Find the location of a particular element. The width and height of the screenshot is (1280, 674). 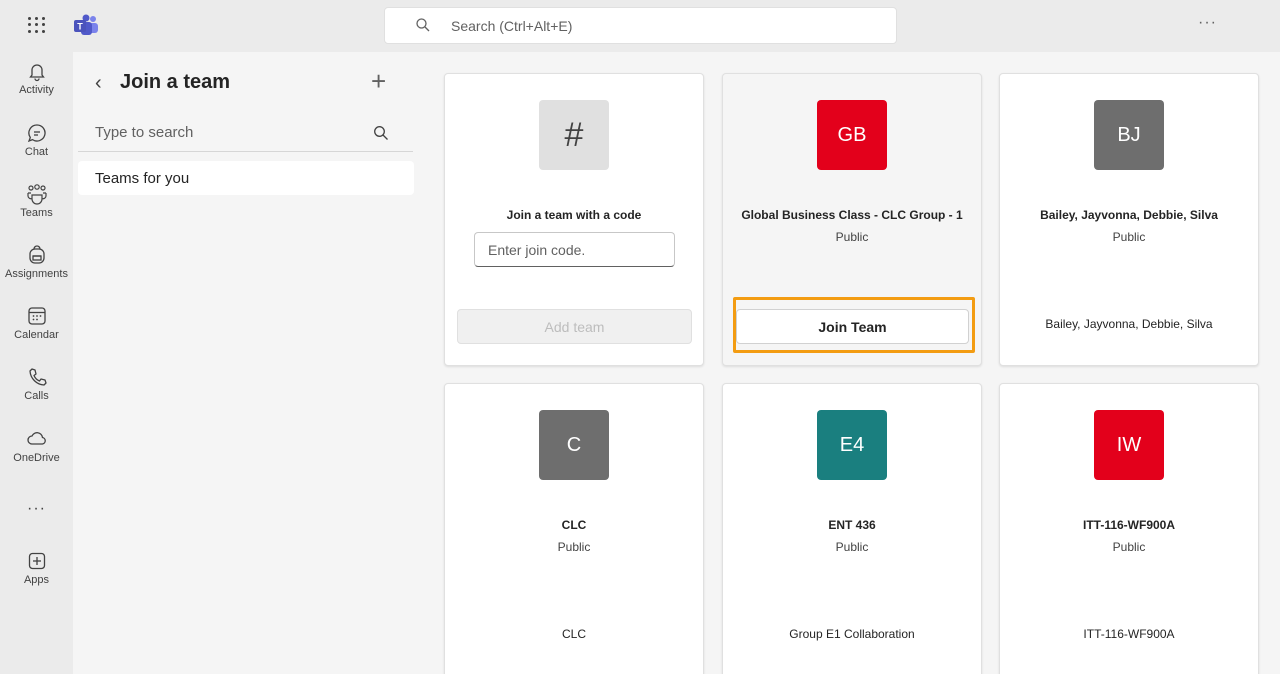

svg-text: T is located at coordinates (80, 27).